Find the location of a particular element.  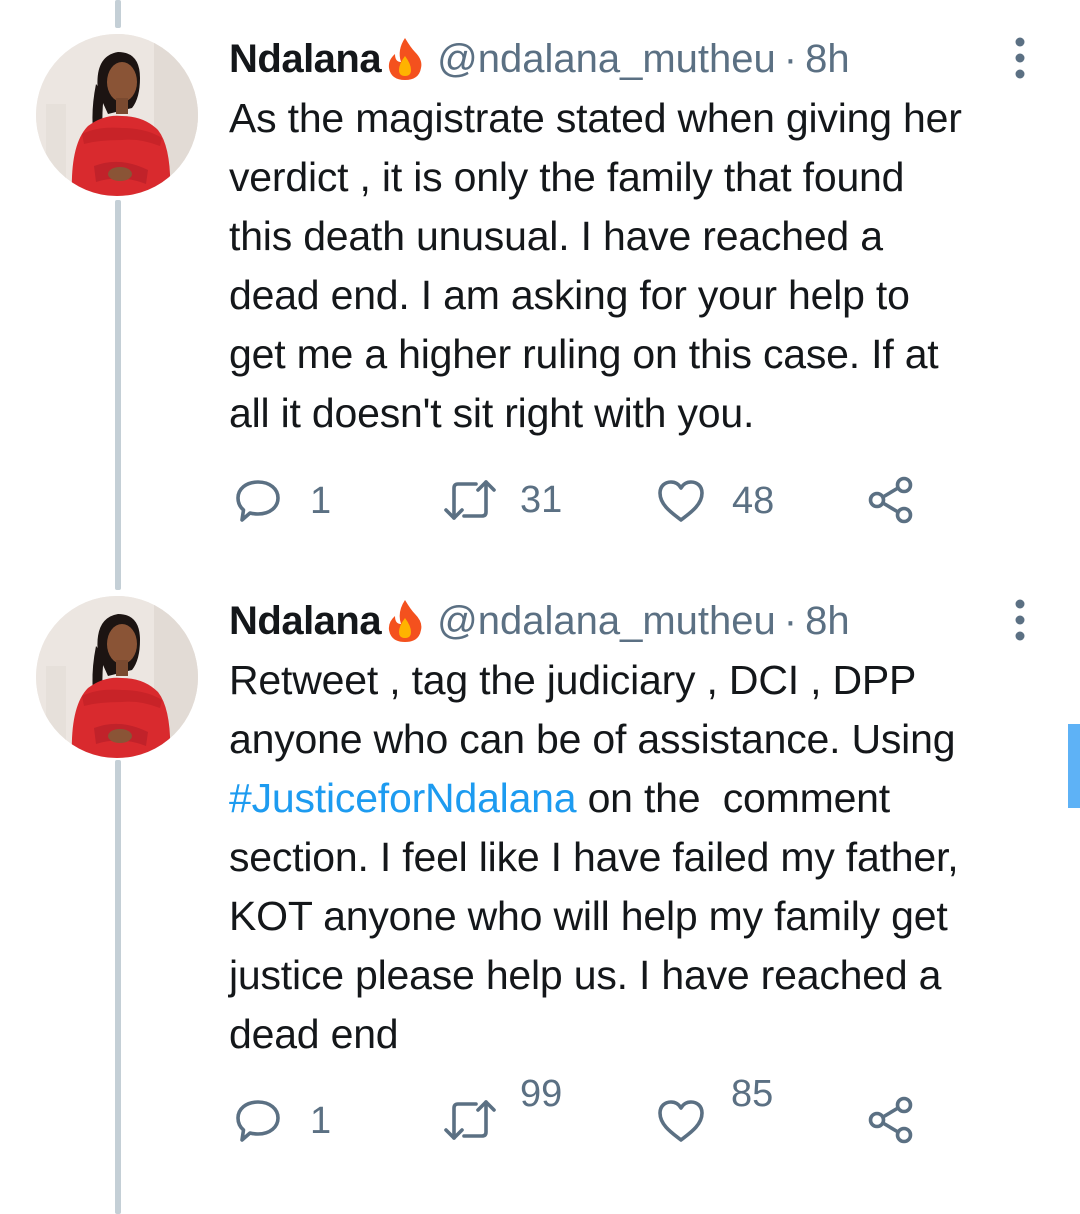

retweet-count: 99 is located at coordinates (541, 1094).